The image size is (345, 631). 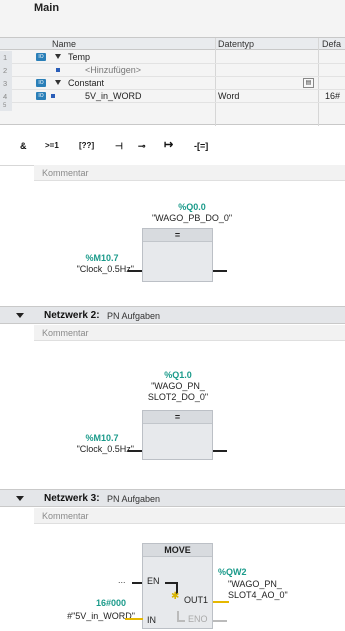 I want to click on ladder-toolbar: & >=1 [??] ⊣ ⊸ ↦ -[=], so click(x=172, y=146).